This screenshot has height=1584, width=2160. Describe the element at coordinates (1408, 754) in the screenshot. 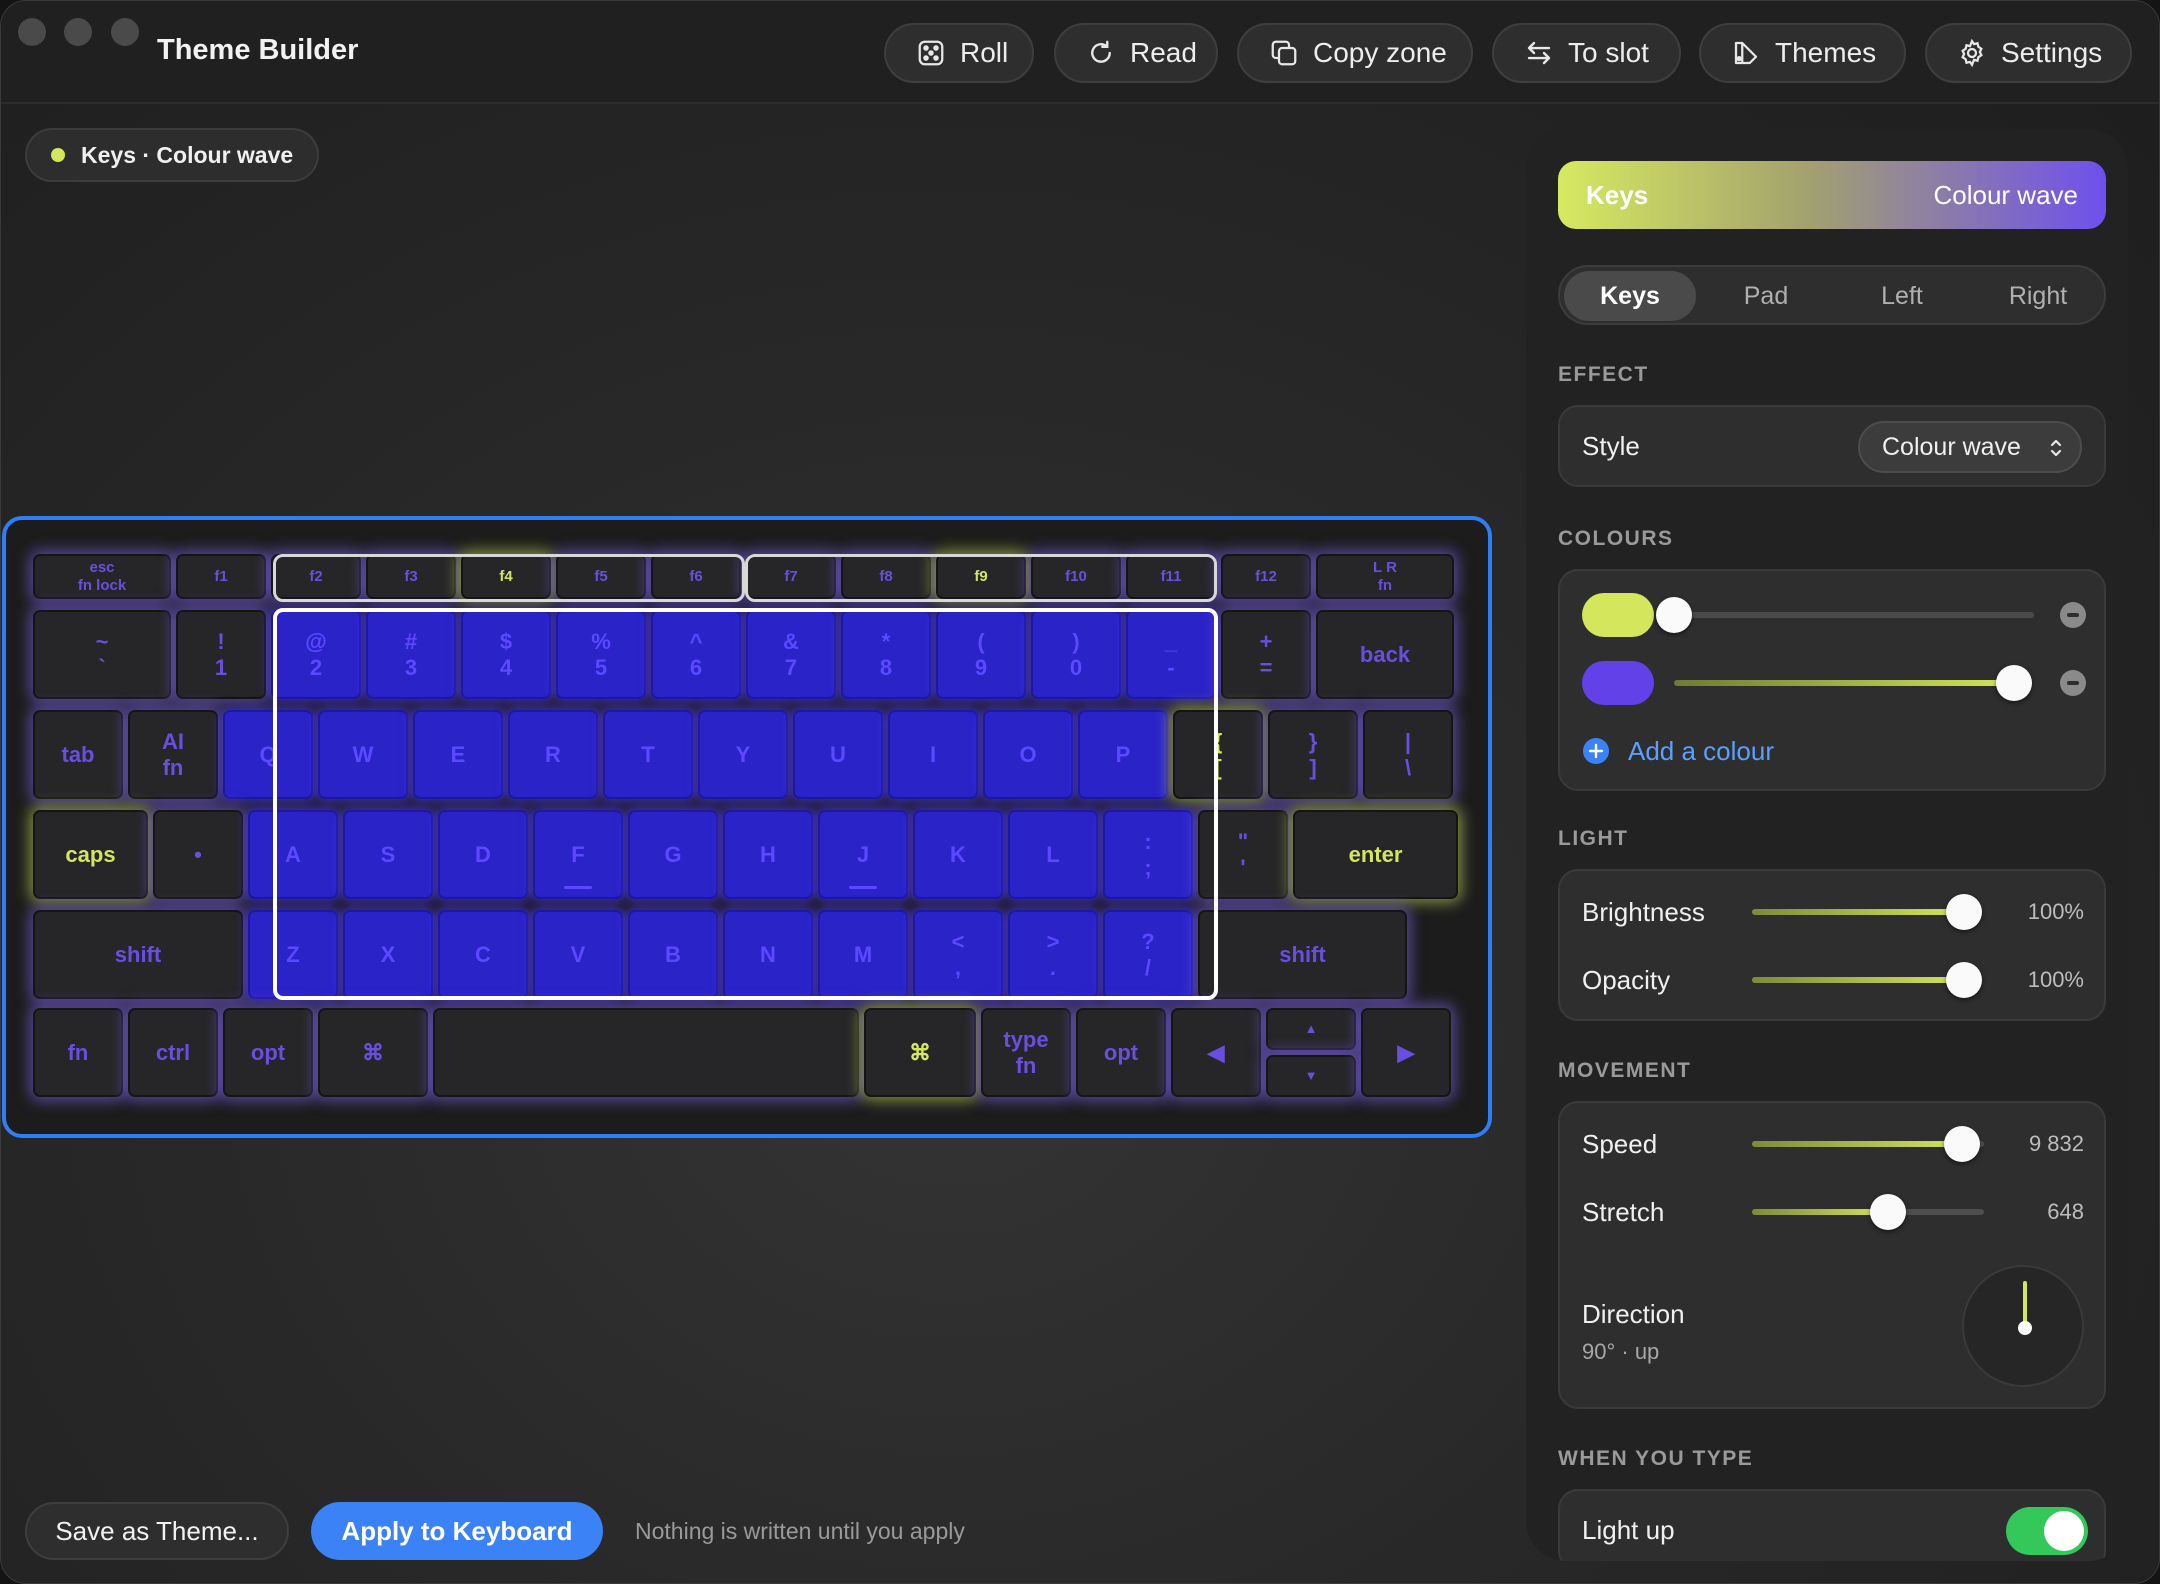

I see `key: | \` at that location.